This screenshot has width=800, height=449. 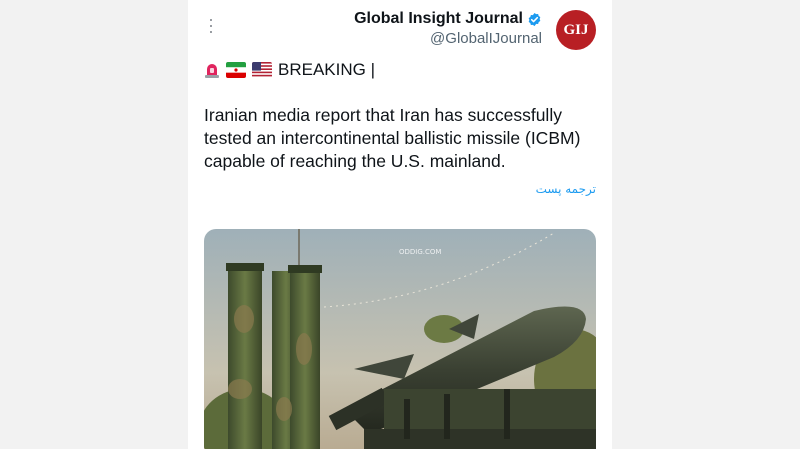 What do you see at coordinates (211, 25) in the screenshot?
I see `more-icon: · · ·` at bounding box center [211, 25].